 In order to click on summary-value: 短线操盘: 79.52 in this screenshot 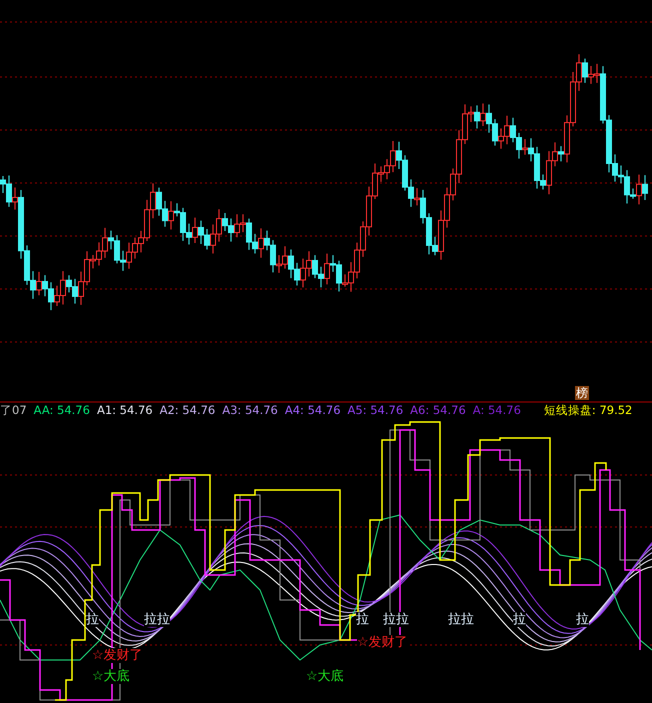, I will do `click(588, 410)`.